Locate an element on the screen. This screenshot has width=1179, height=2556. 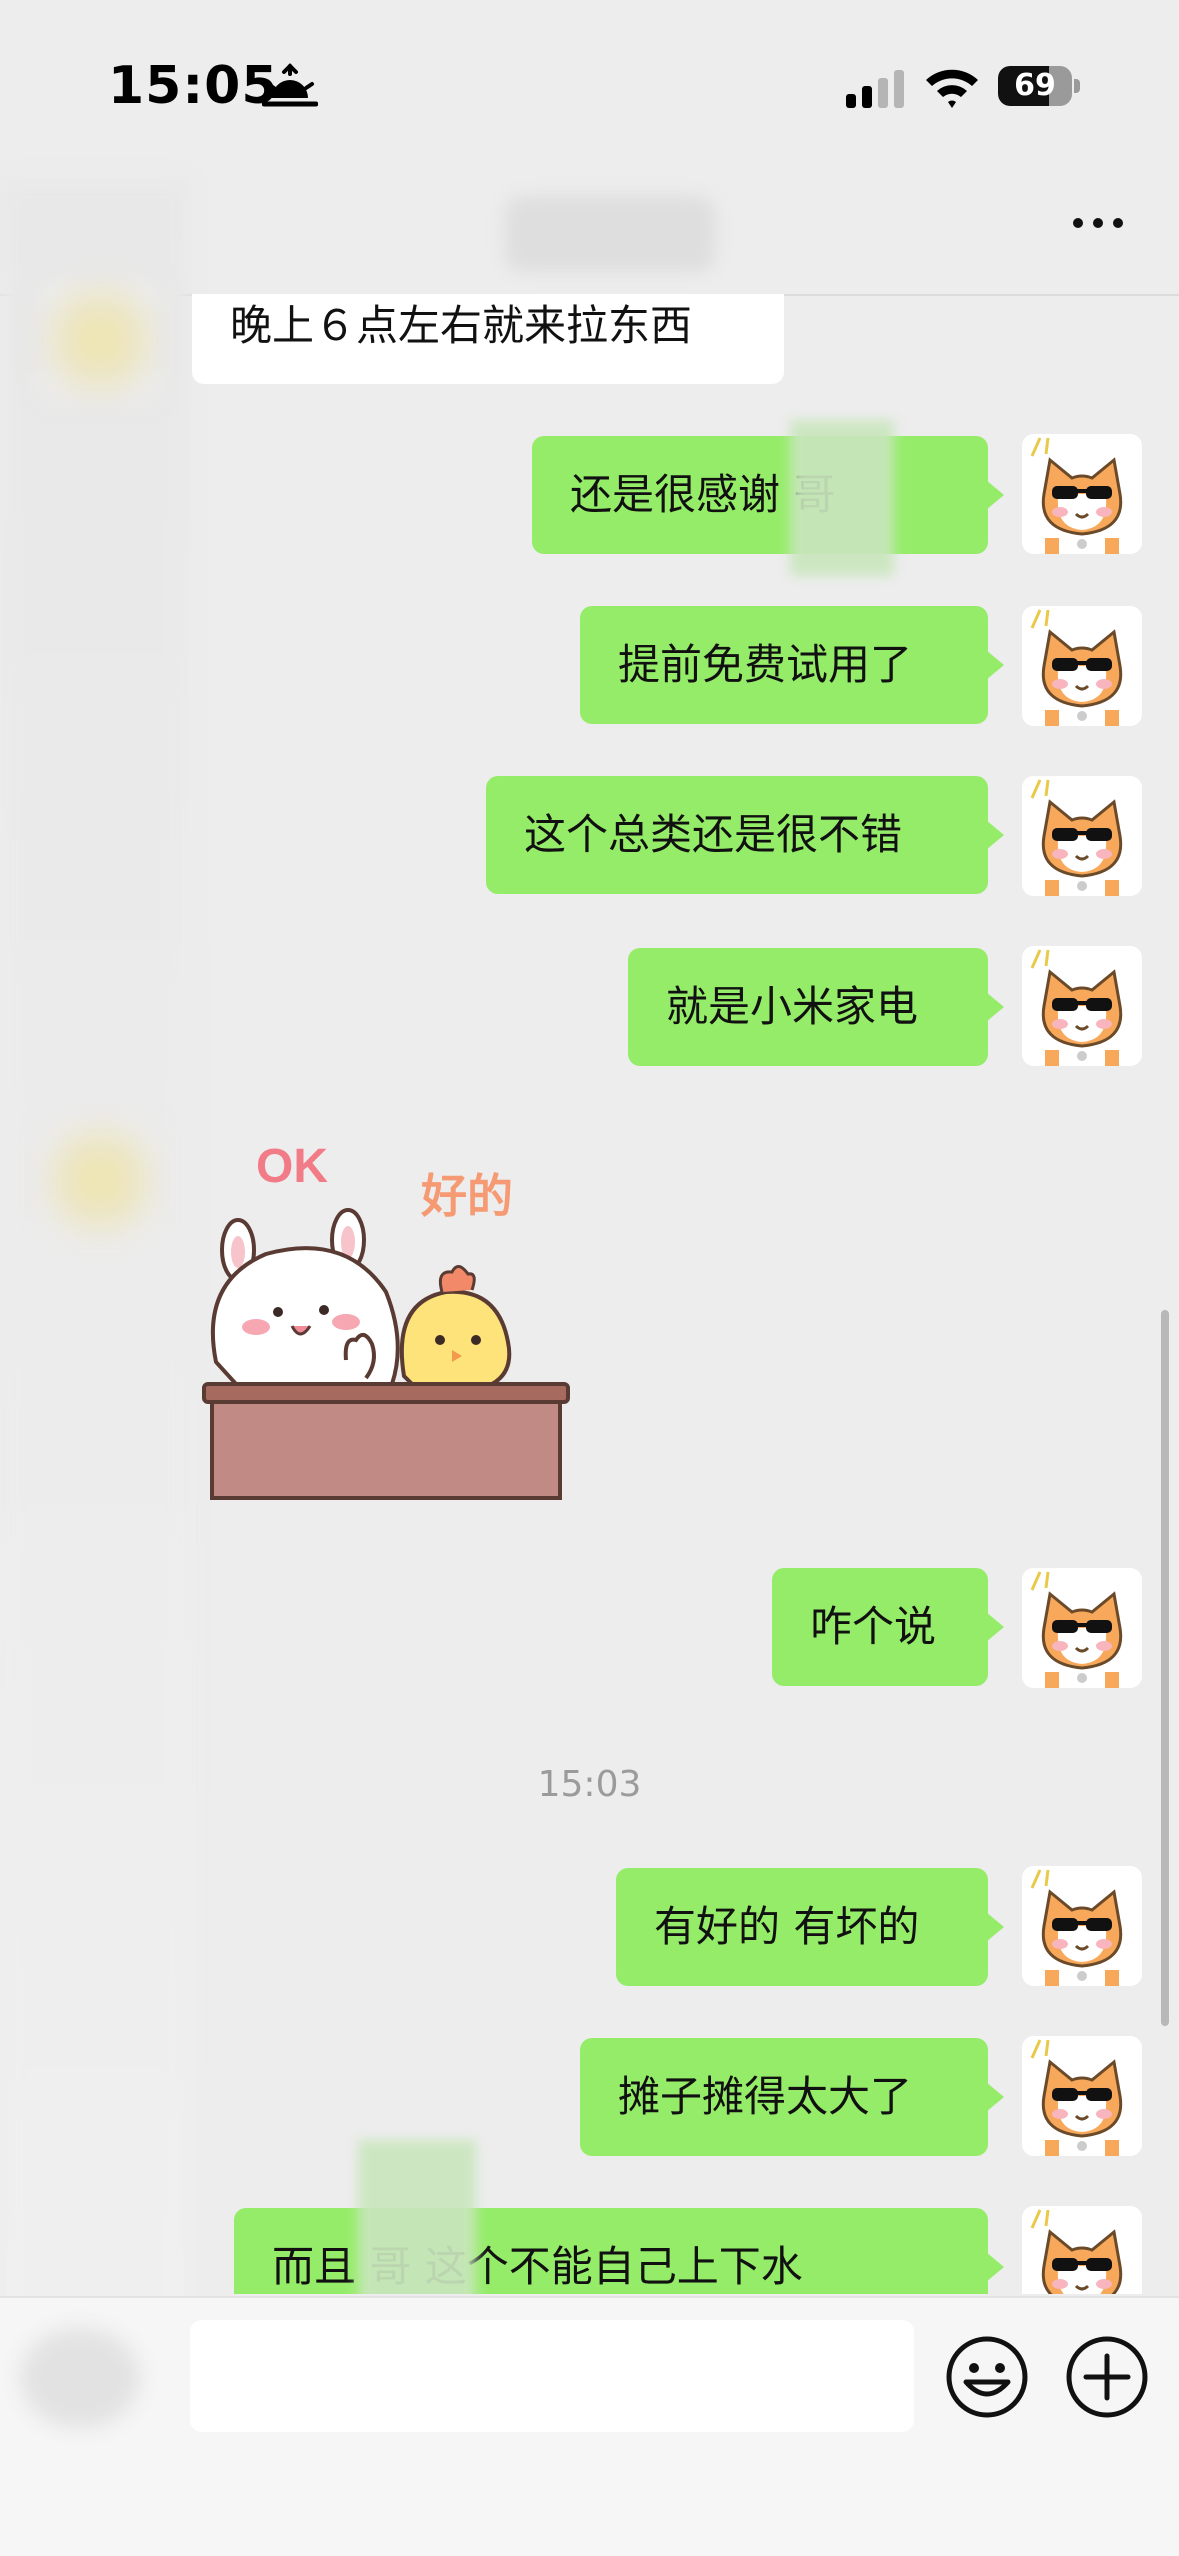
scroll-indicator is located at coordinates (1165, 1668).